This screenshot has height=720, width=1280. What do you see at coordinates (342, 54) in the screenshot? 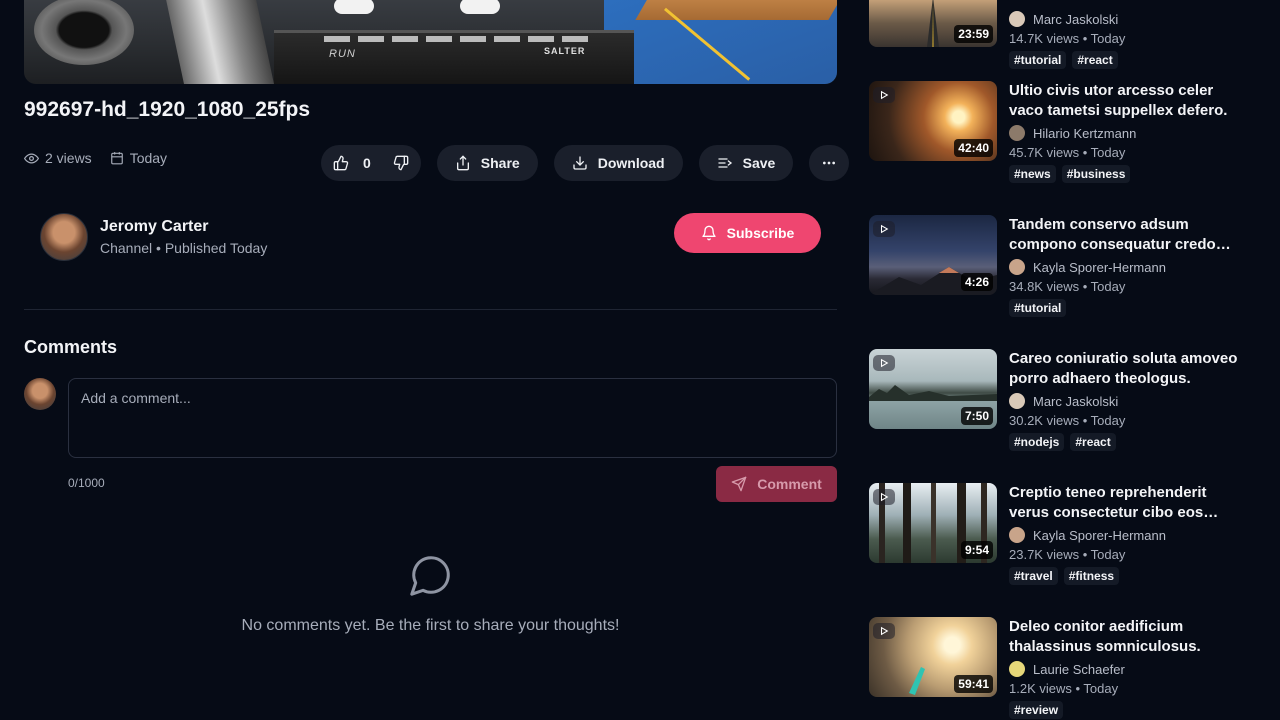
I see `video-frame-run-label: RUN` at bounding box center [342, 54].